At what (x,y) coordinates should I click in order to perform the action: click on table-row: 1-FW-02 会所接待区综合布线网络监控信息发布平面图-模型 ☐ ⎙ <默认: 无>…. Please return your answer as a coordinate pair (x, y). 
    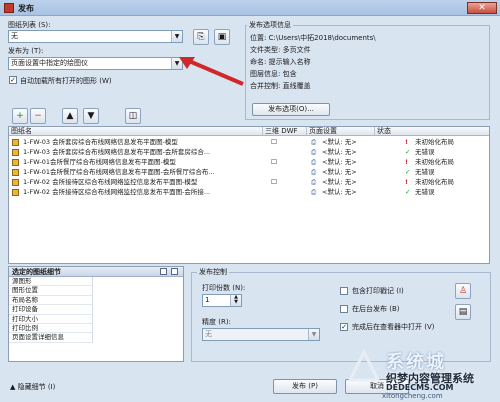
    Looking at the image, I should click on (249, 182).